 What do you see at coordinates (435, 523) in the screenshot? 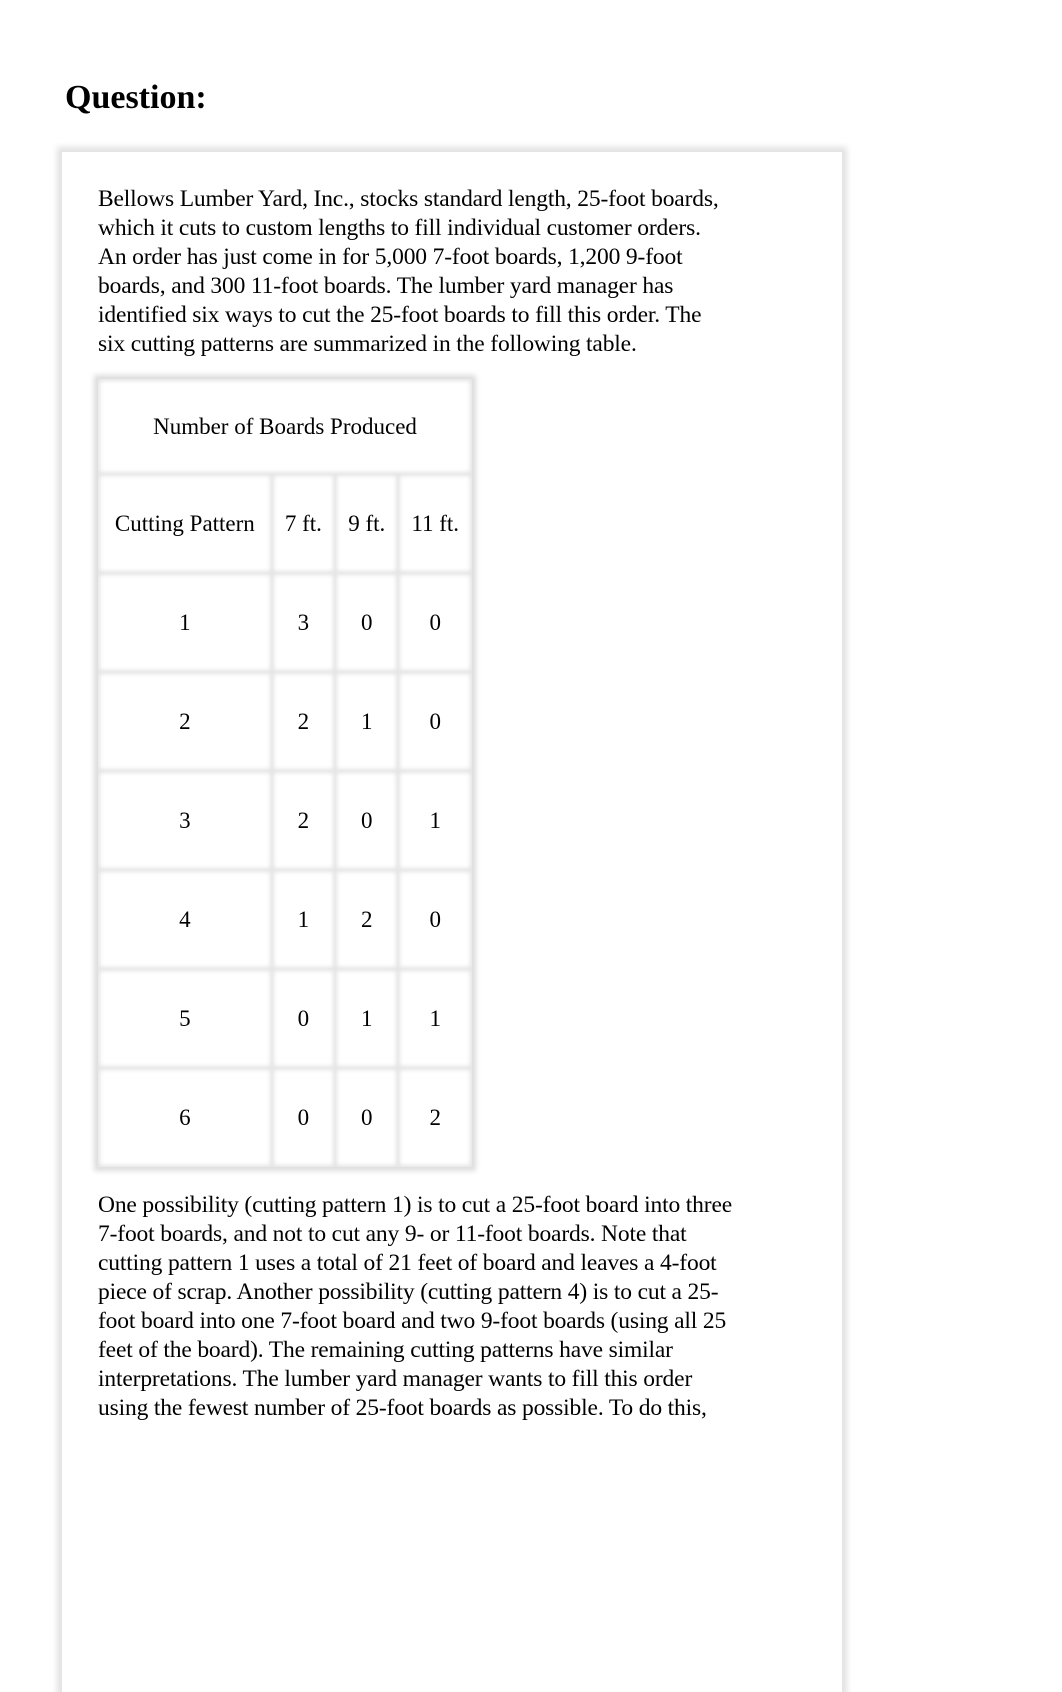
I see `header-11ft: 11 ft.` at bounding box center [435, 523].